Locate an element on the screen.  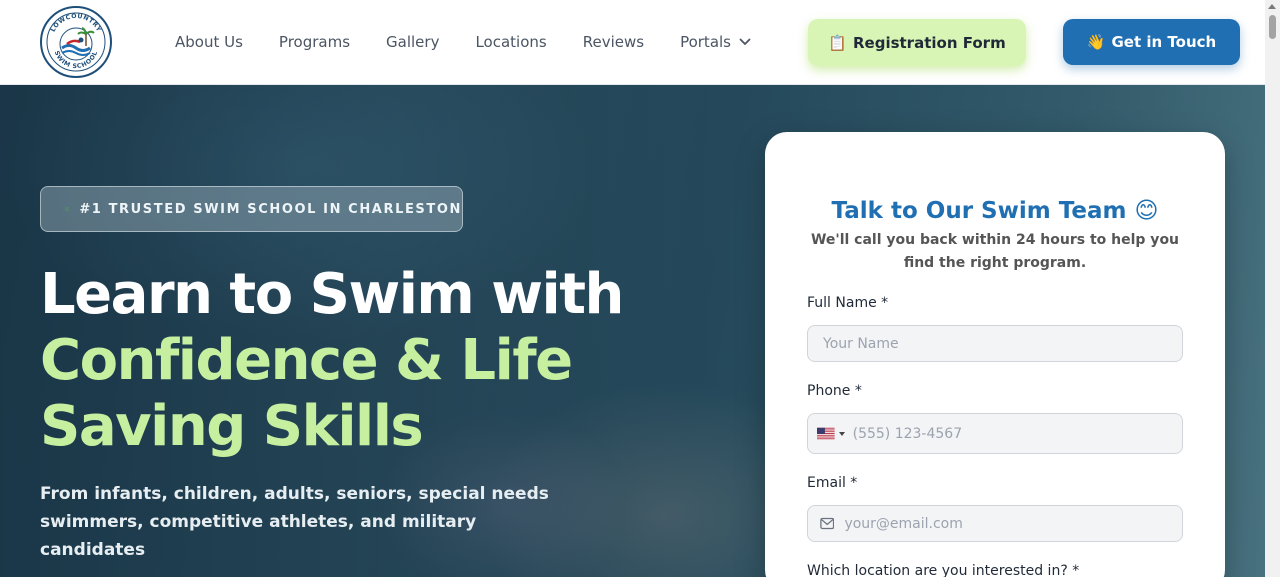
logo-icon: LOWCOUNTRY SWIM SCHOOL is located at coordinates (76, 42).